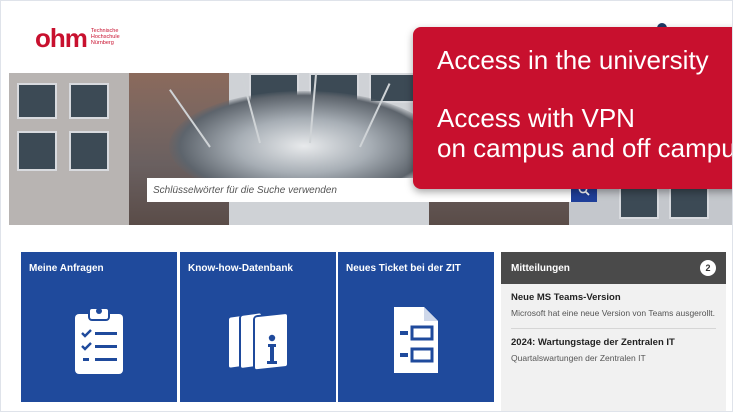 This screenshot has width=733, height=412. I want to click on overlay-line-3: on campus and off campus, so click(585, 148).